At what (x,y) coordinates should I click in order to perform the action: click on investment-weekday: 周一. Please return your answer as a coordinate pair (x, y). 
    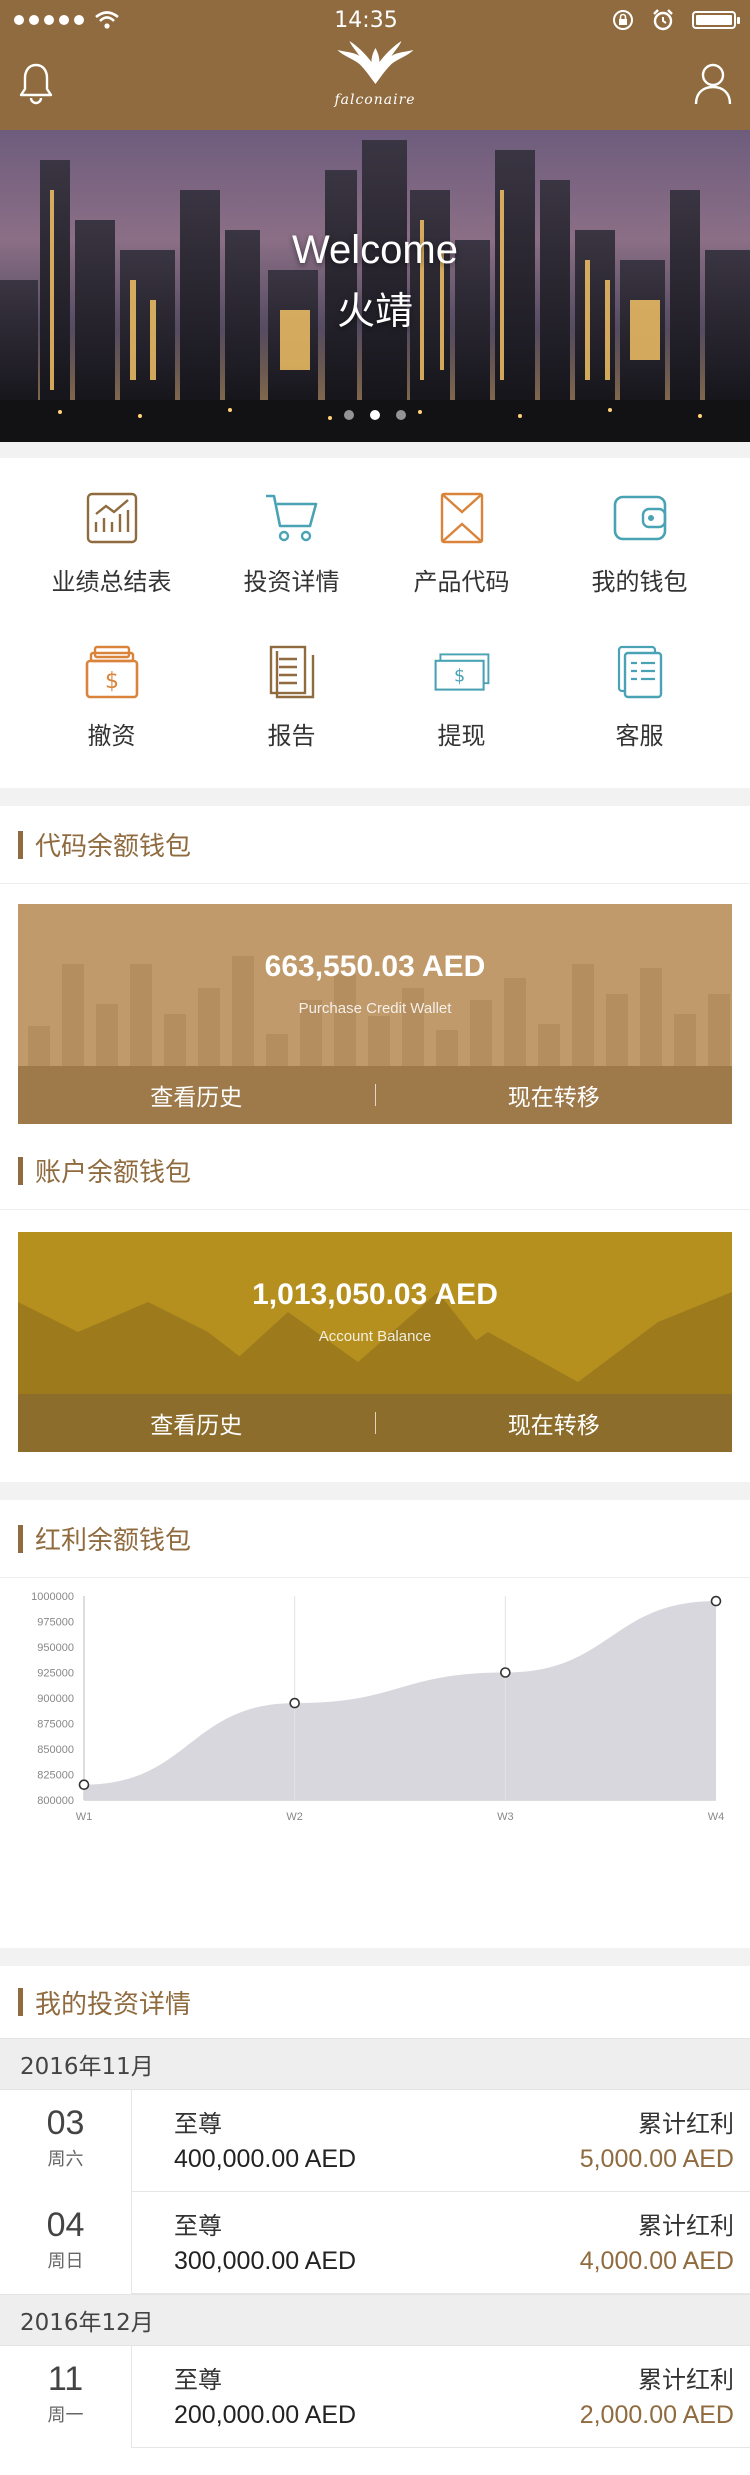
    Looking at the image, I should click on (65, 2415).